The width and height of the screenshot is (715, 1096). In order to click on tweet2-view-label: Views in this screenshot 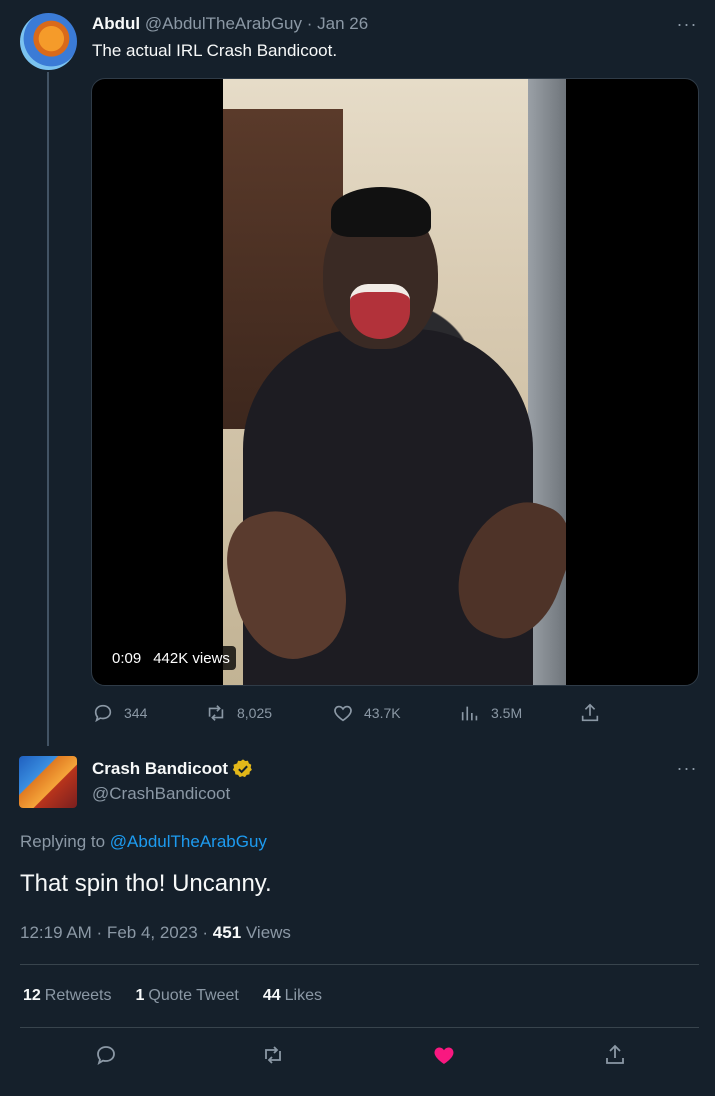, I will do `click(266, 932)`.